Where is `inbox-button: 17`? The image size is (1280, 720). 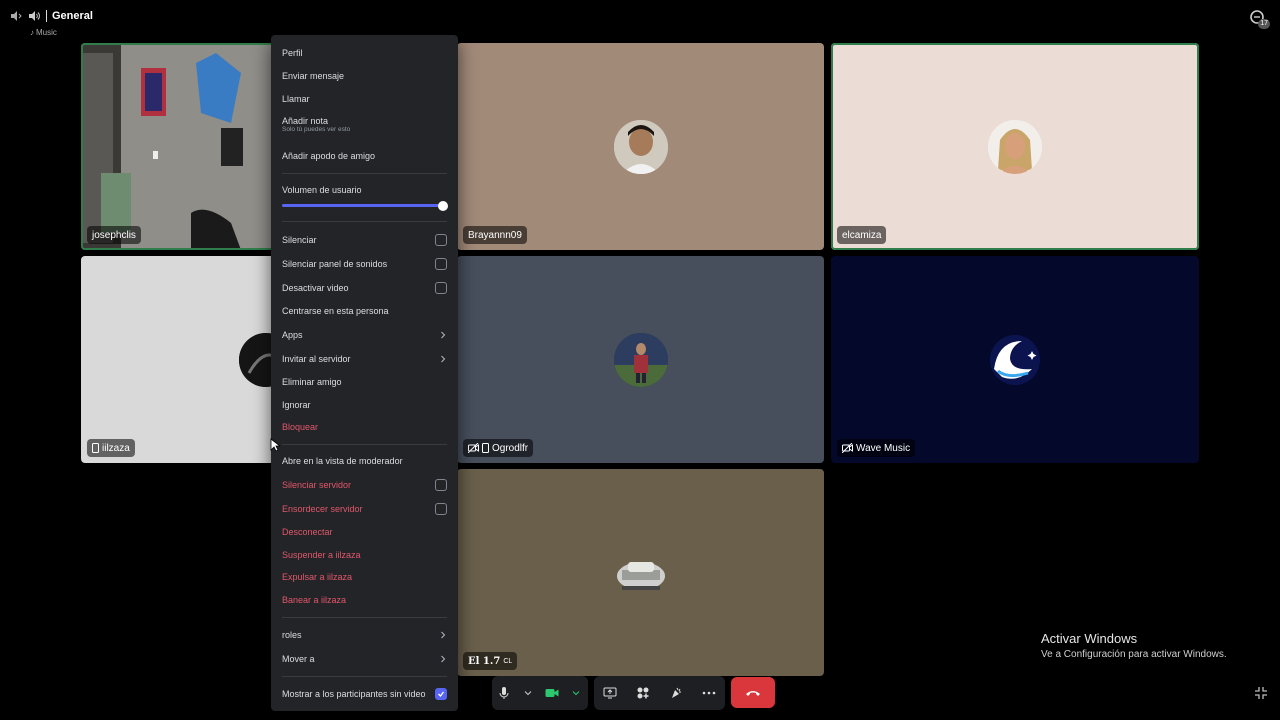 inbox-button: 17 is located at coordinates (1259, 18).